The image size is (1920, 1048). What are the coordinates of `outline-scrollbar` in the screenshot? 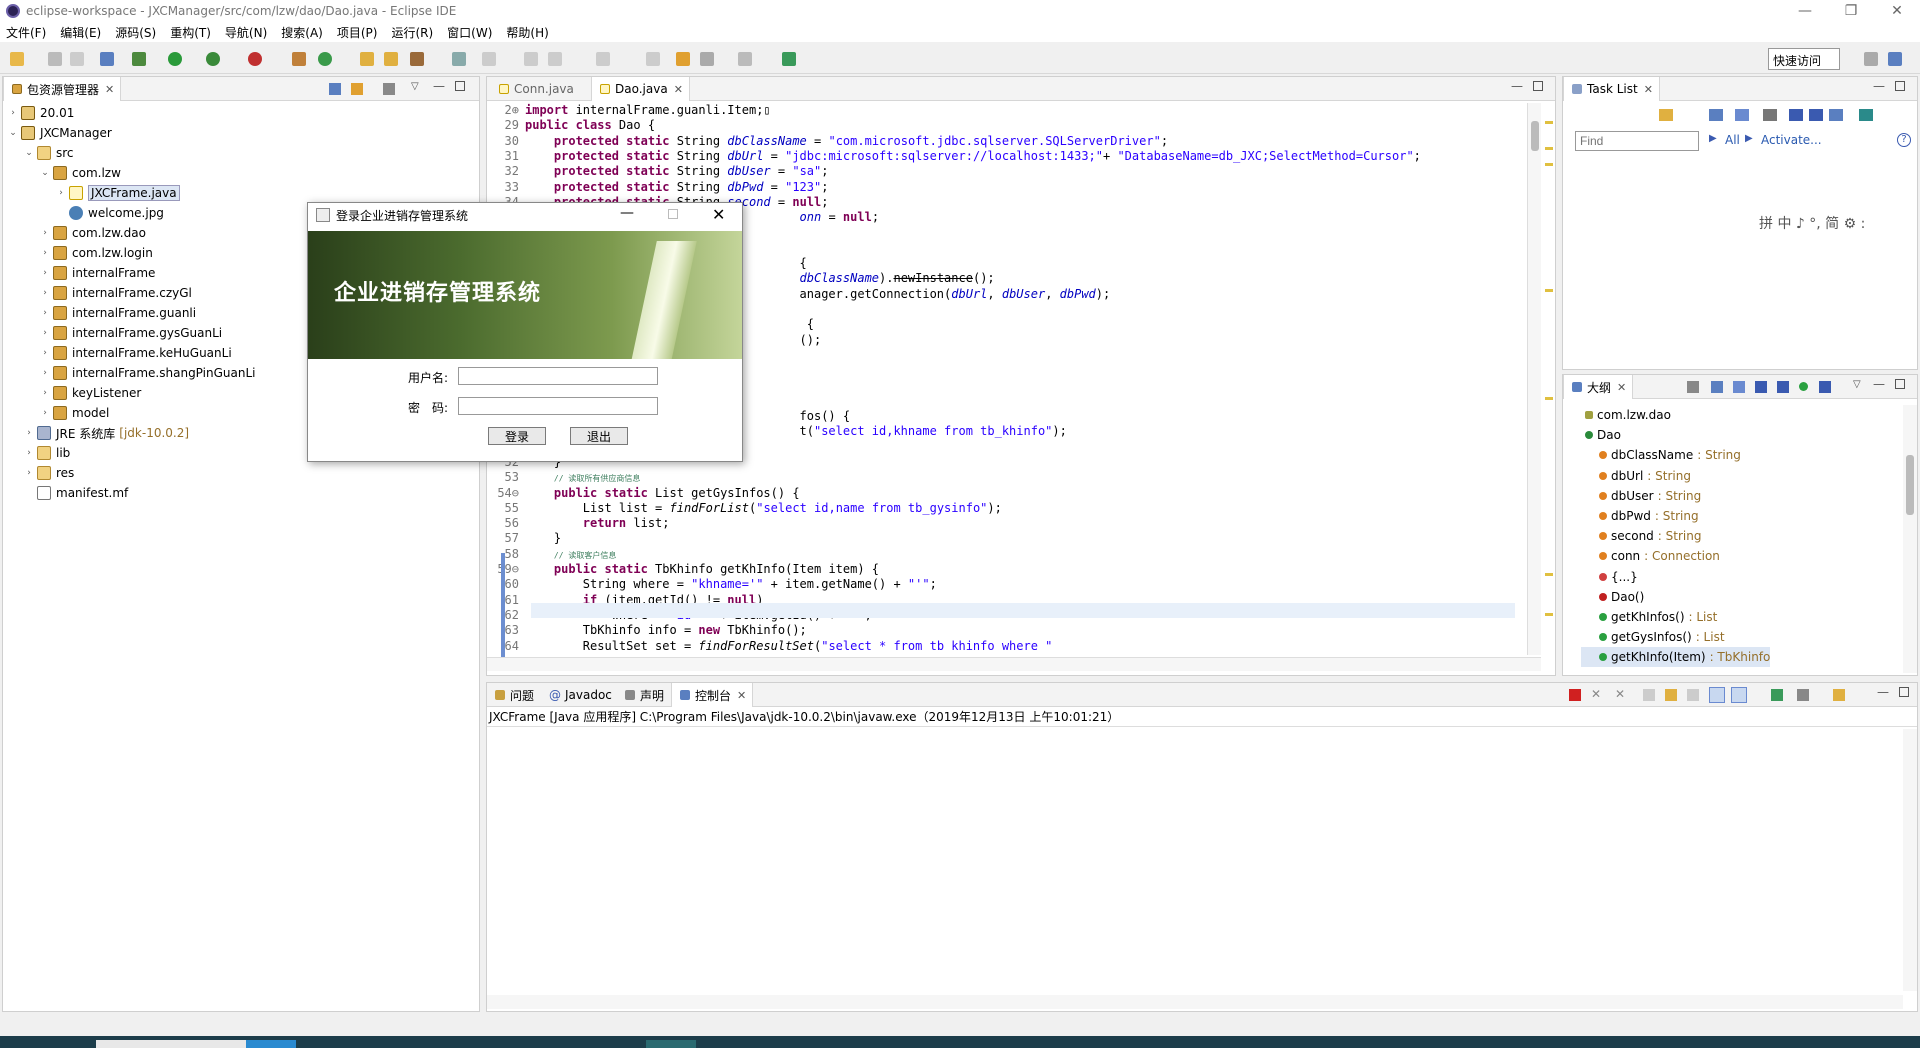 It's located at (1910, 539).